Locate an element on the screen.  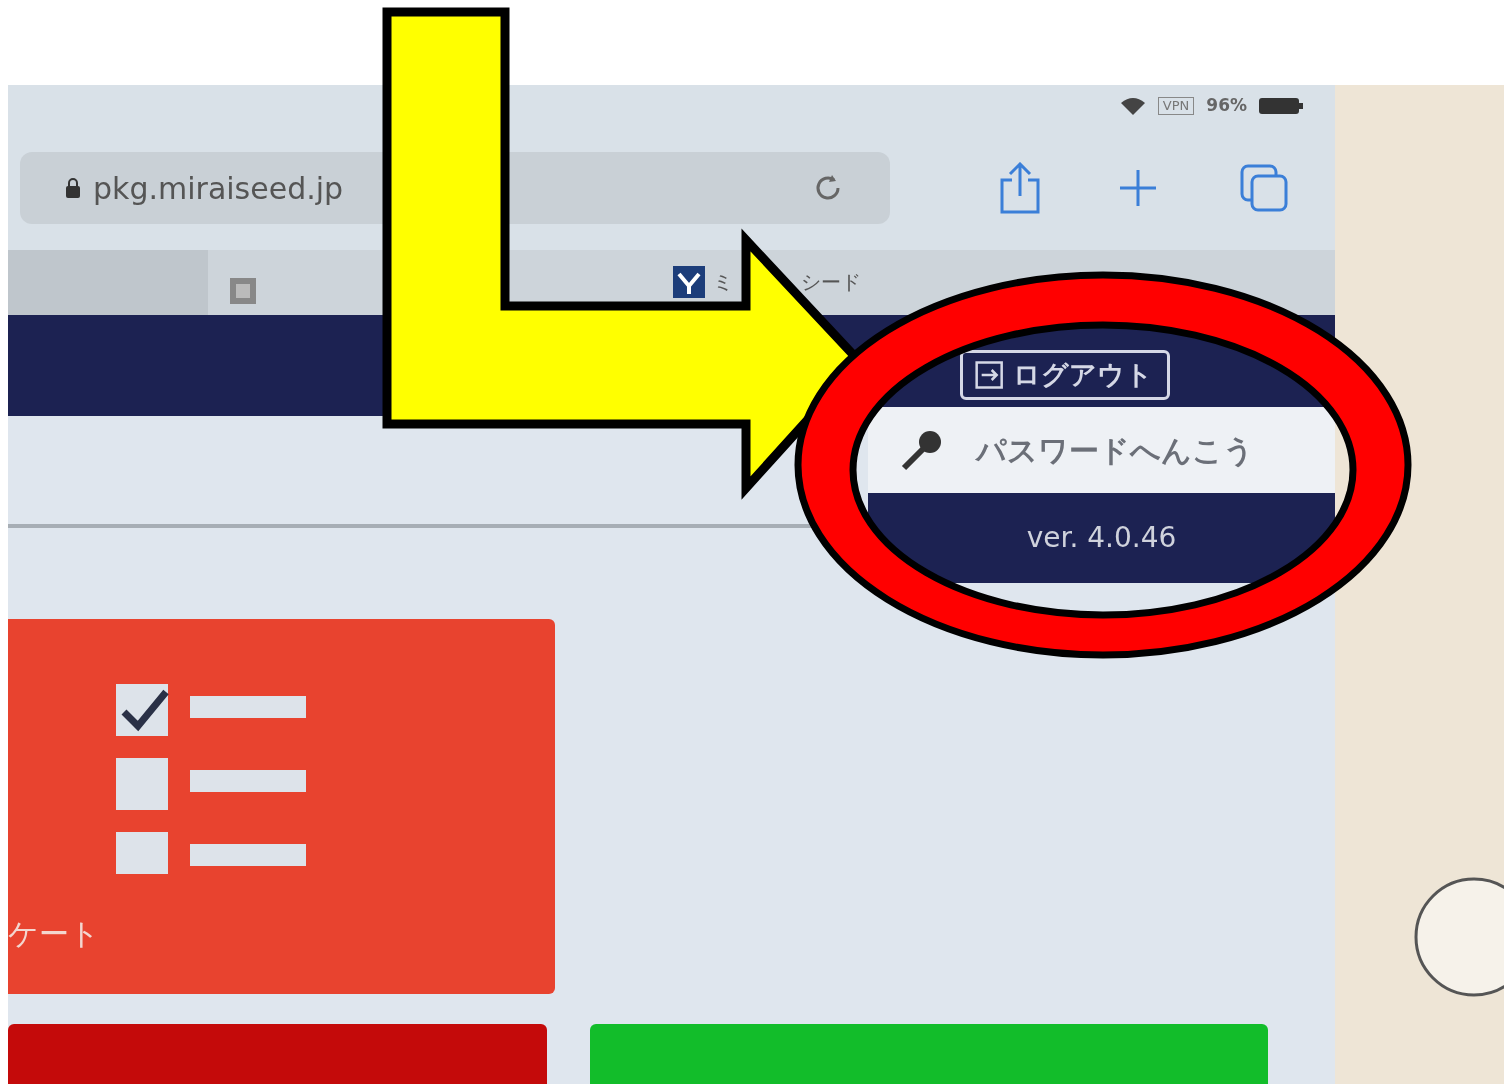
card-label: ケート is located at coordinates (54, 934).